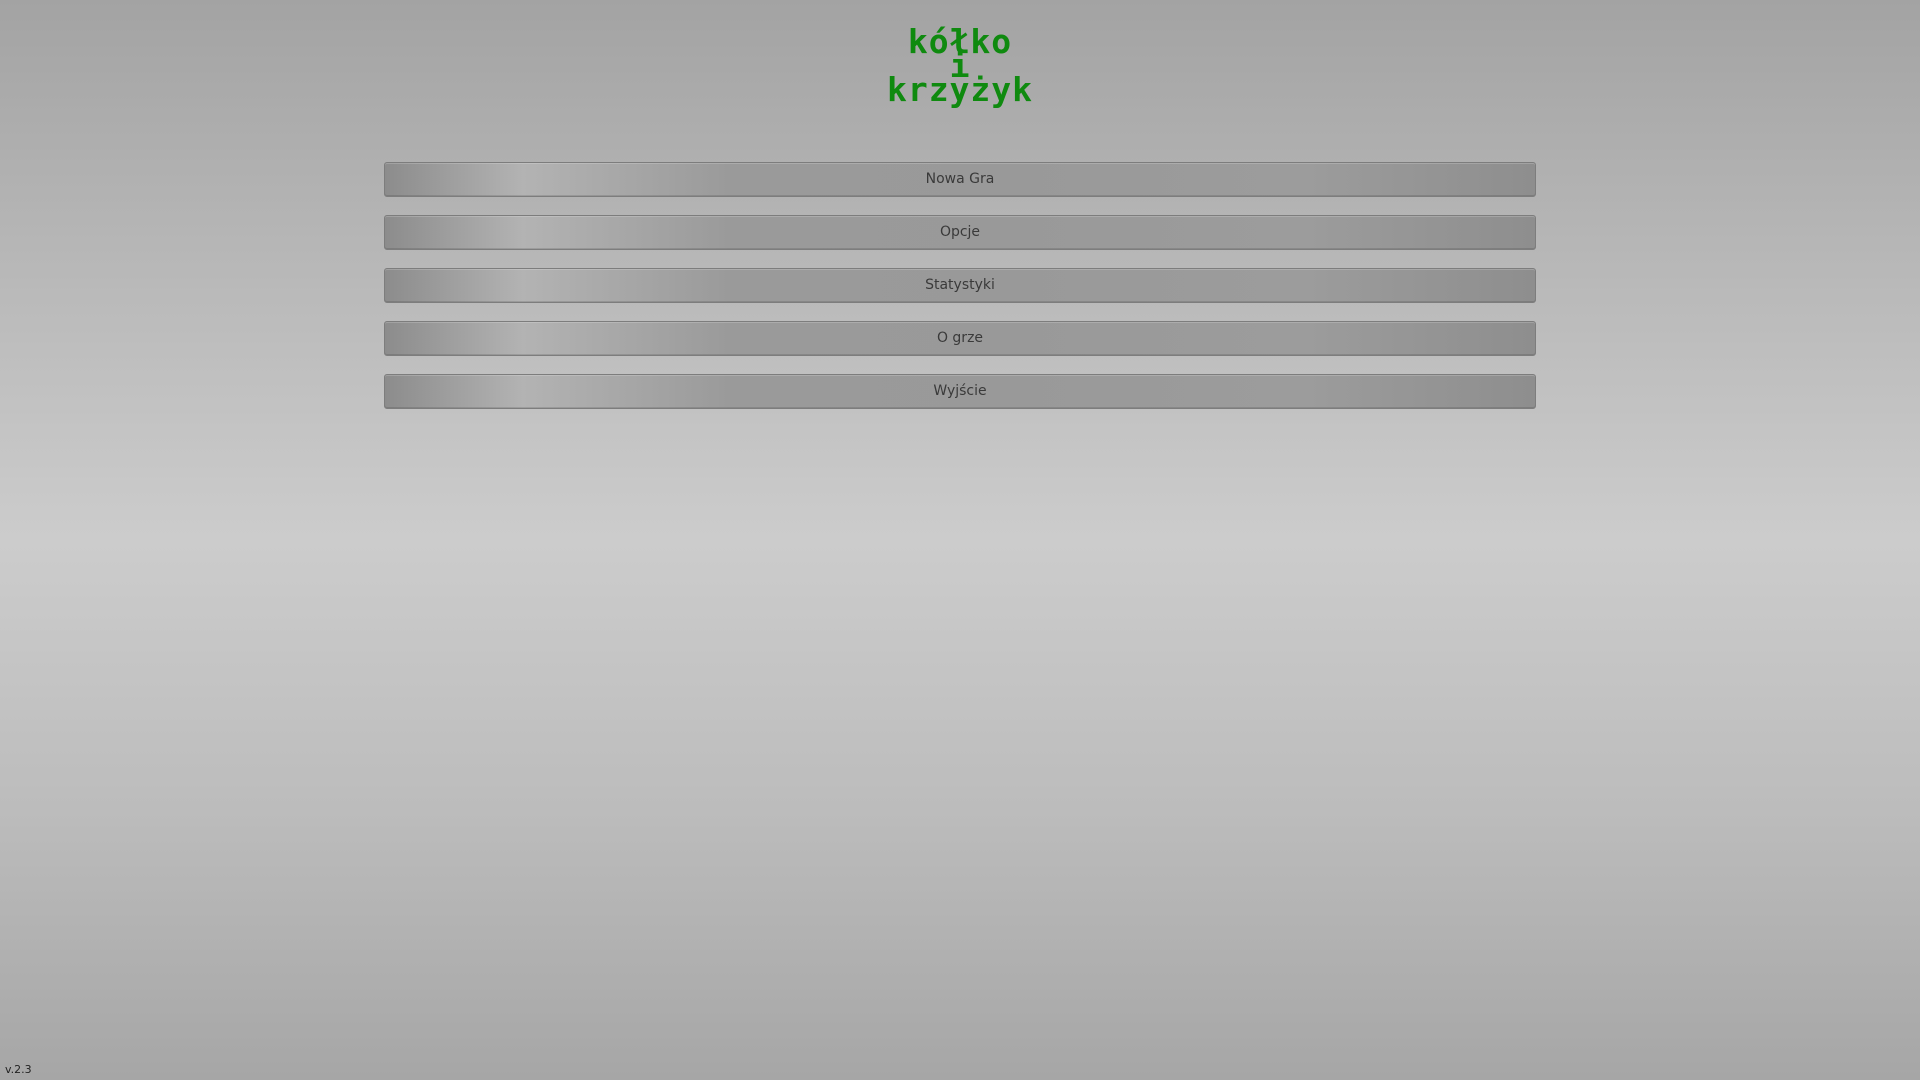 The image size is (1920, 1080). I want to click on exit-button: Wyjście, so click(960, 391).